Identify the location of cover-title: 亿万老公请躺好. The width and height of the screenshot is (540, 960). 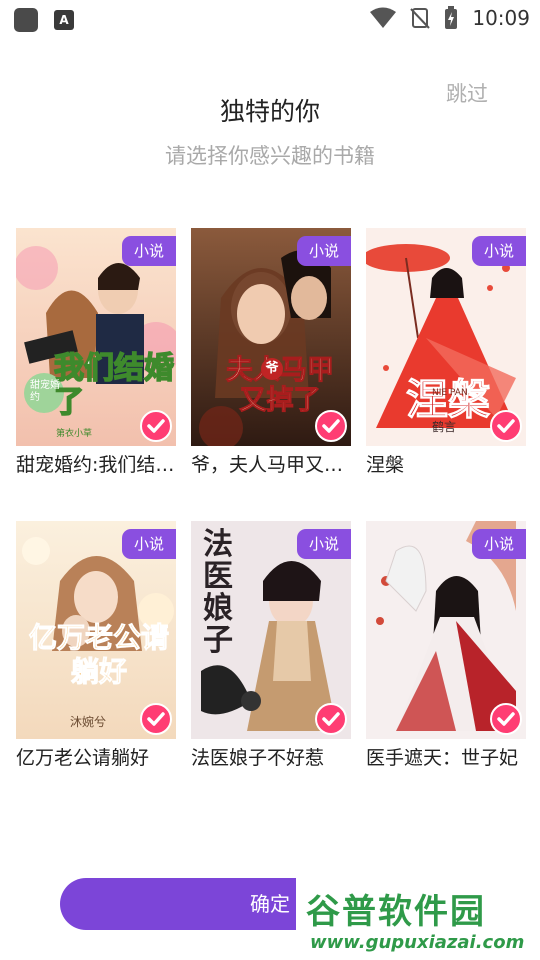
(98, 655).